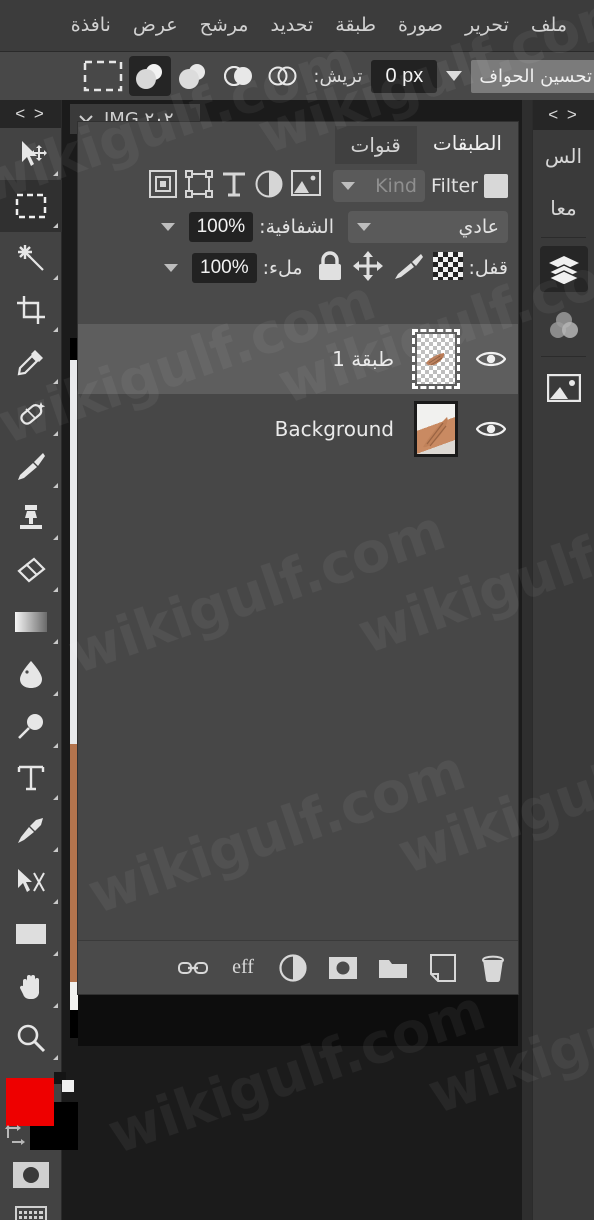 The height and width of the screenshot is (1220, 594). Describe the element at coordinates (549, 25) in the screenshot. I see `menu-file: ملف` at that location.